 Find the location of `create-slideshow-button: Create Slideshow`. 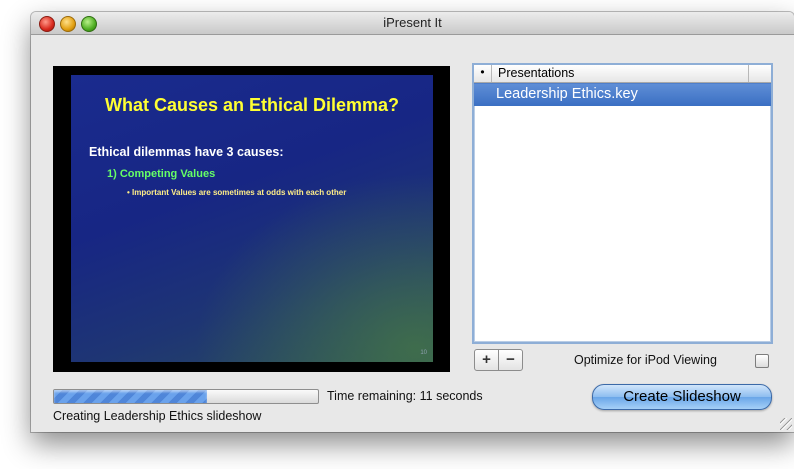

create-slideshow-button: Create Slideshow is located at coordinates (682, 397).